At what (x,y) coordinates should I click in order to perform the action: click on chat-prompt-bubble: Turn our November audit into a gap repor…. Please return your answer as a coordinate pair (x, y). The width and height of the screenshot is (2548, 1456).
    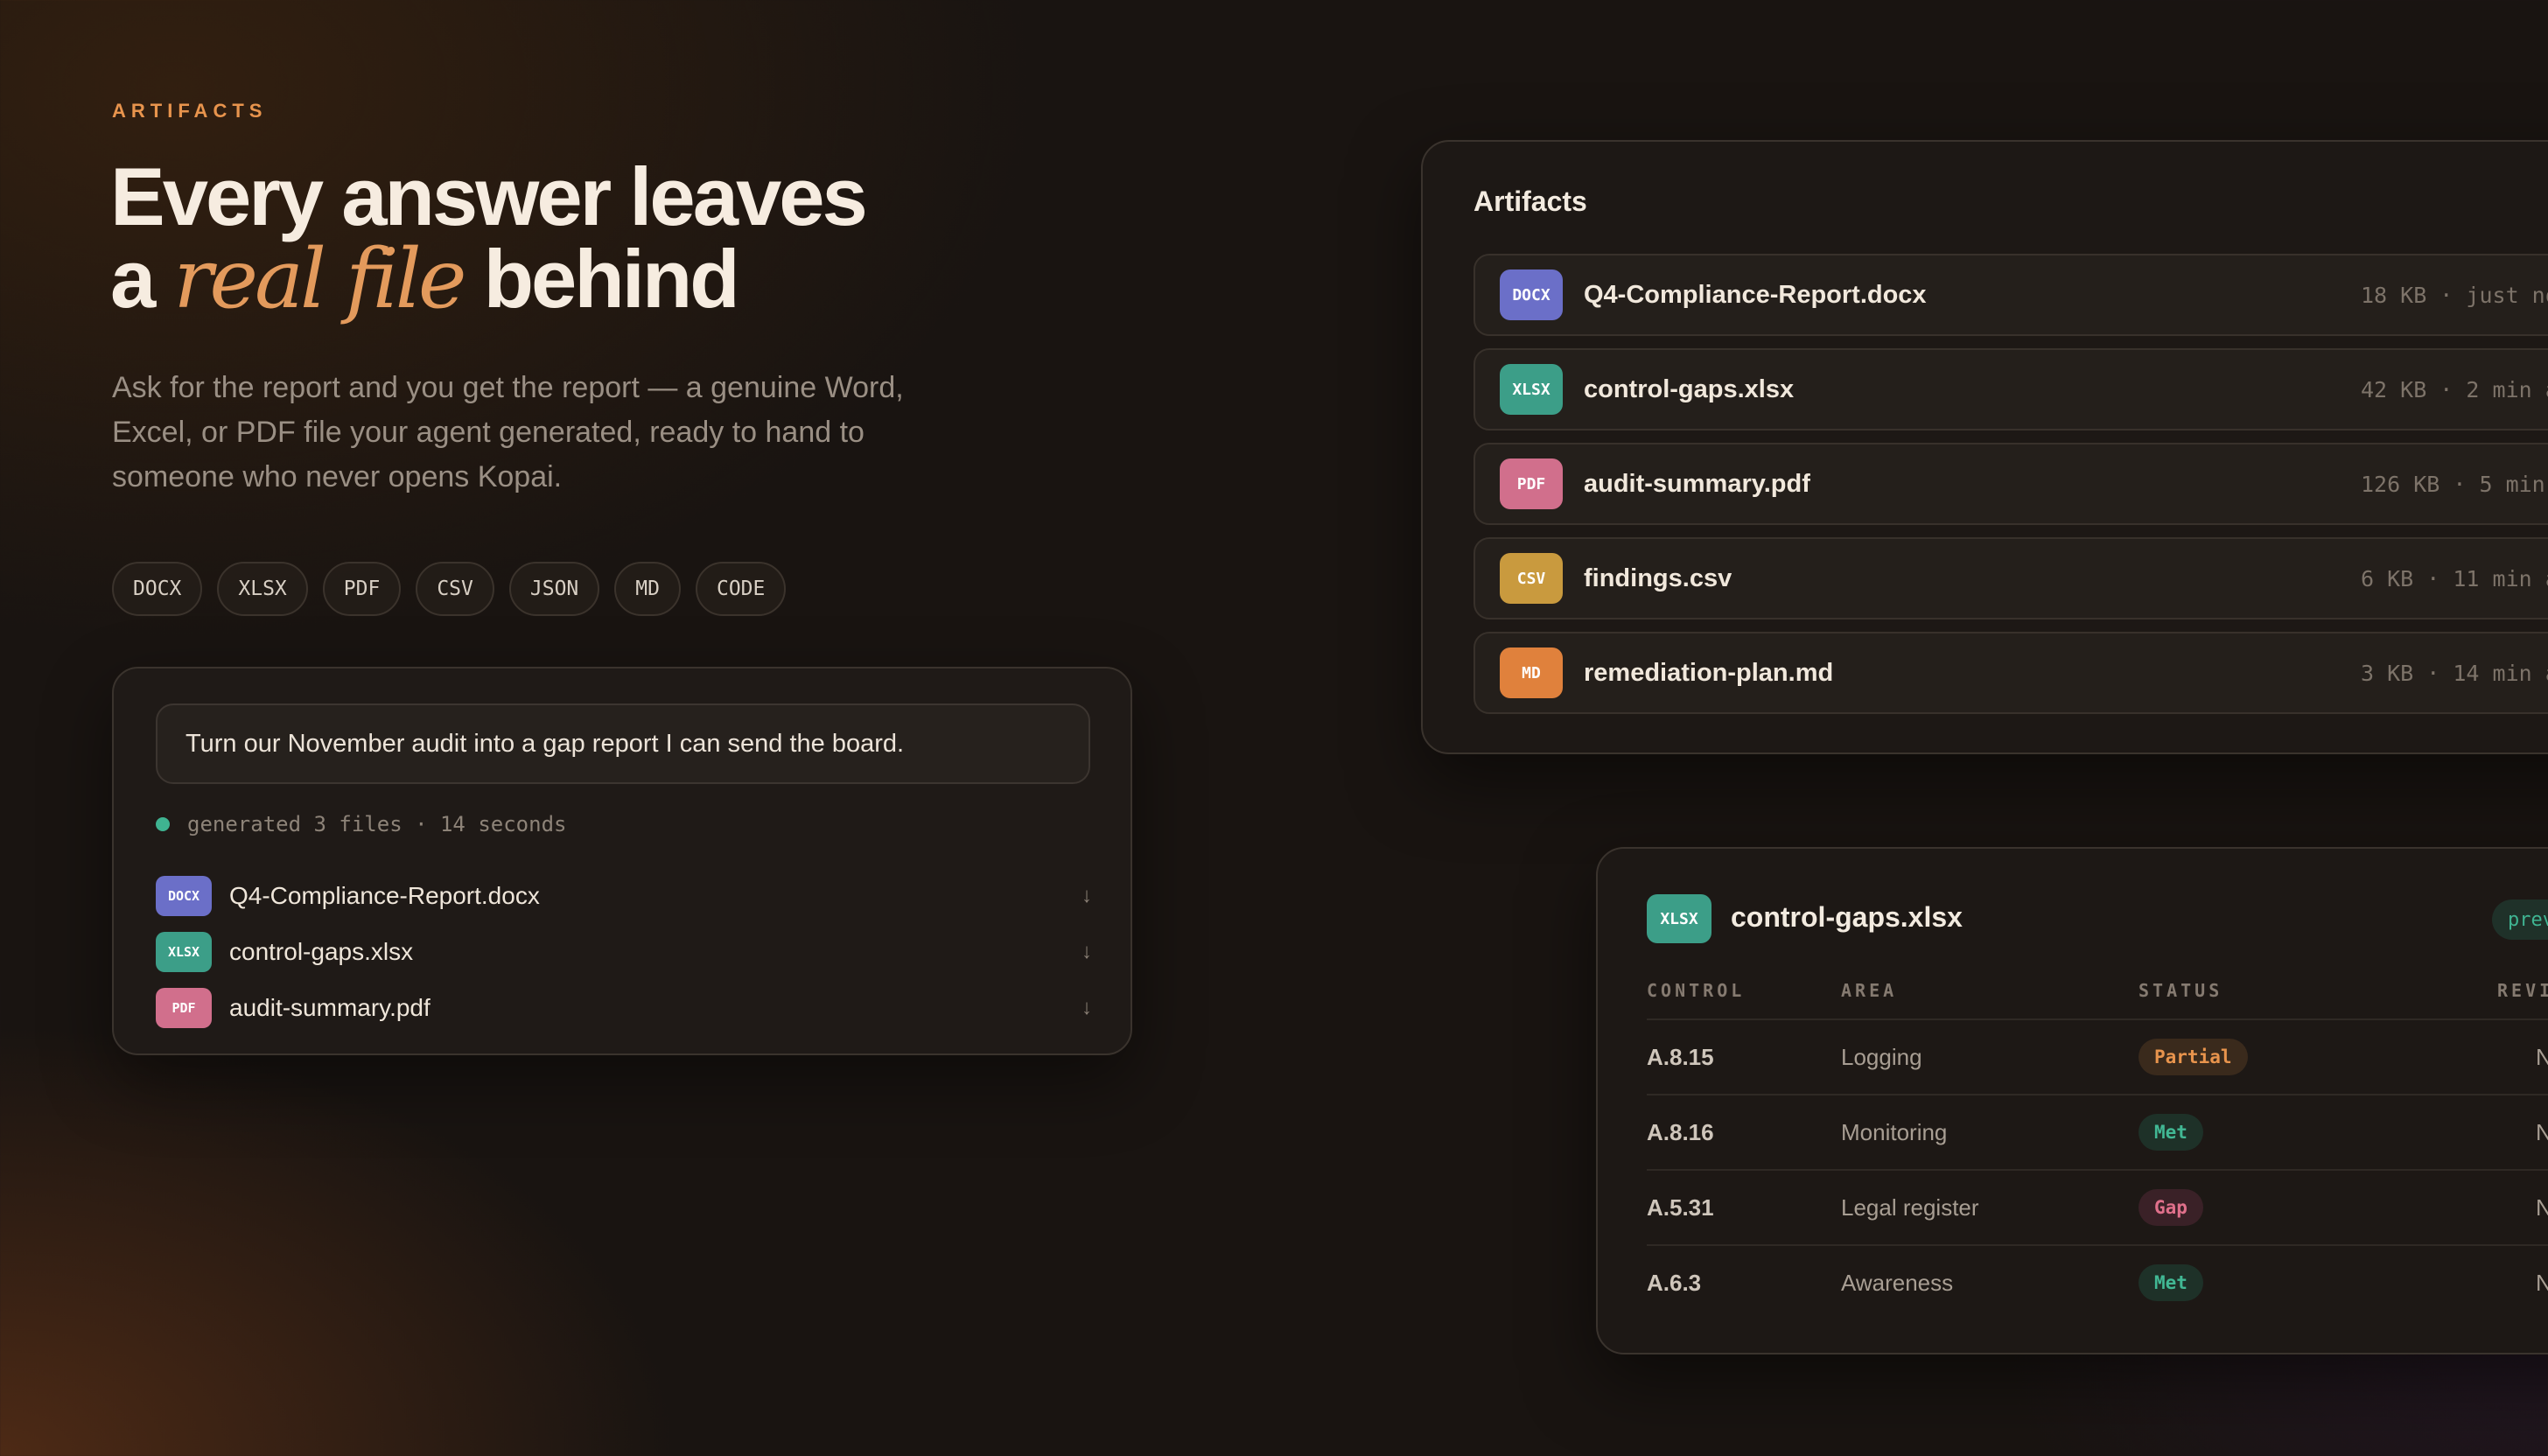
    Looking at the image, I should click on (623, 744).